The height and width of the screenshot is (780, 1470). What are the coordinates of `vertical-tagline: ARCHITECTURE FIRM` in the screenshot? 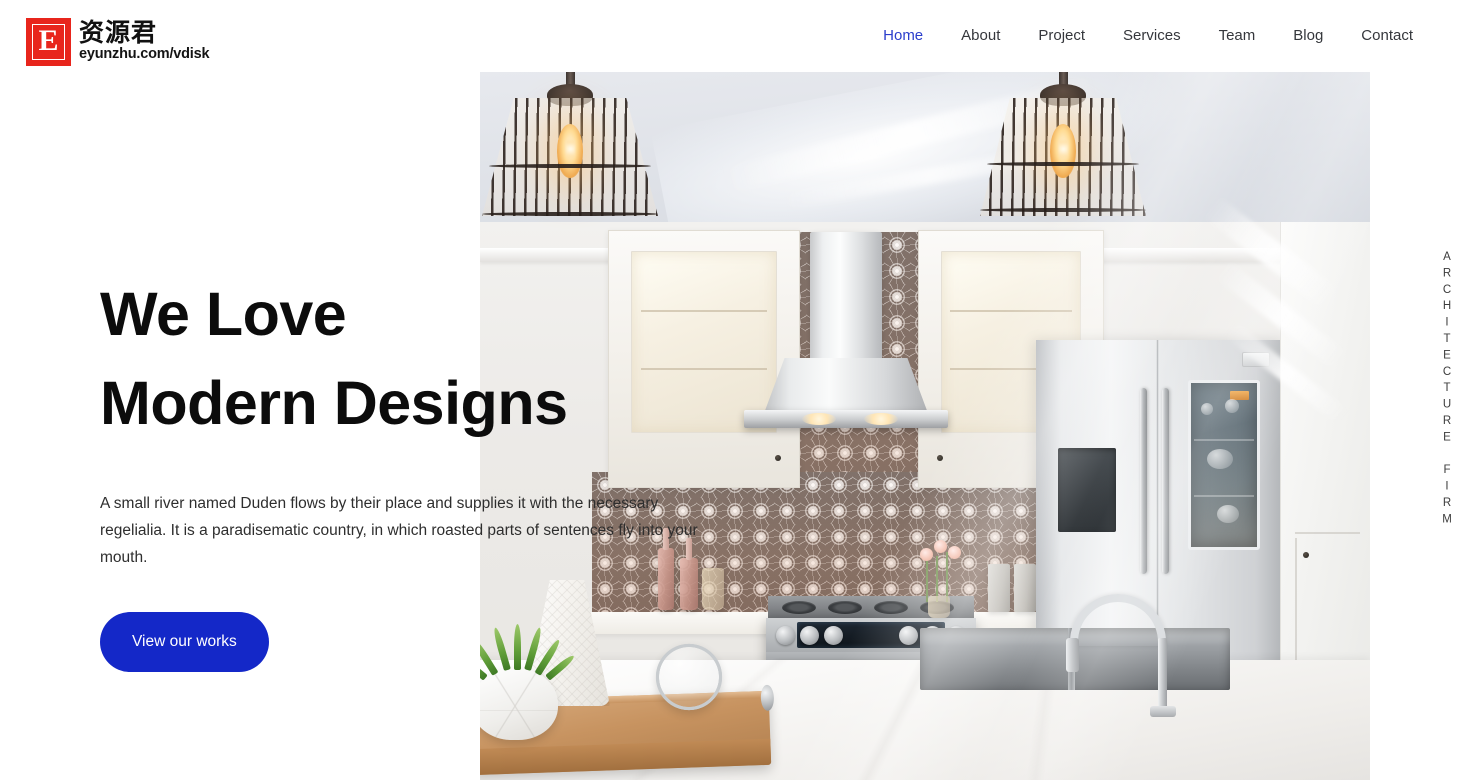 It's located at (1447, 390).